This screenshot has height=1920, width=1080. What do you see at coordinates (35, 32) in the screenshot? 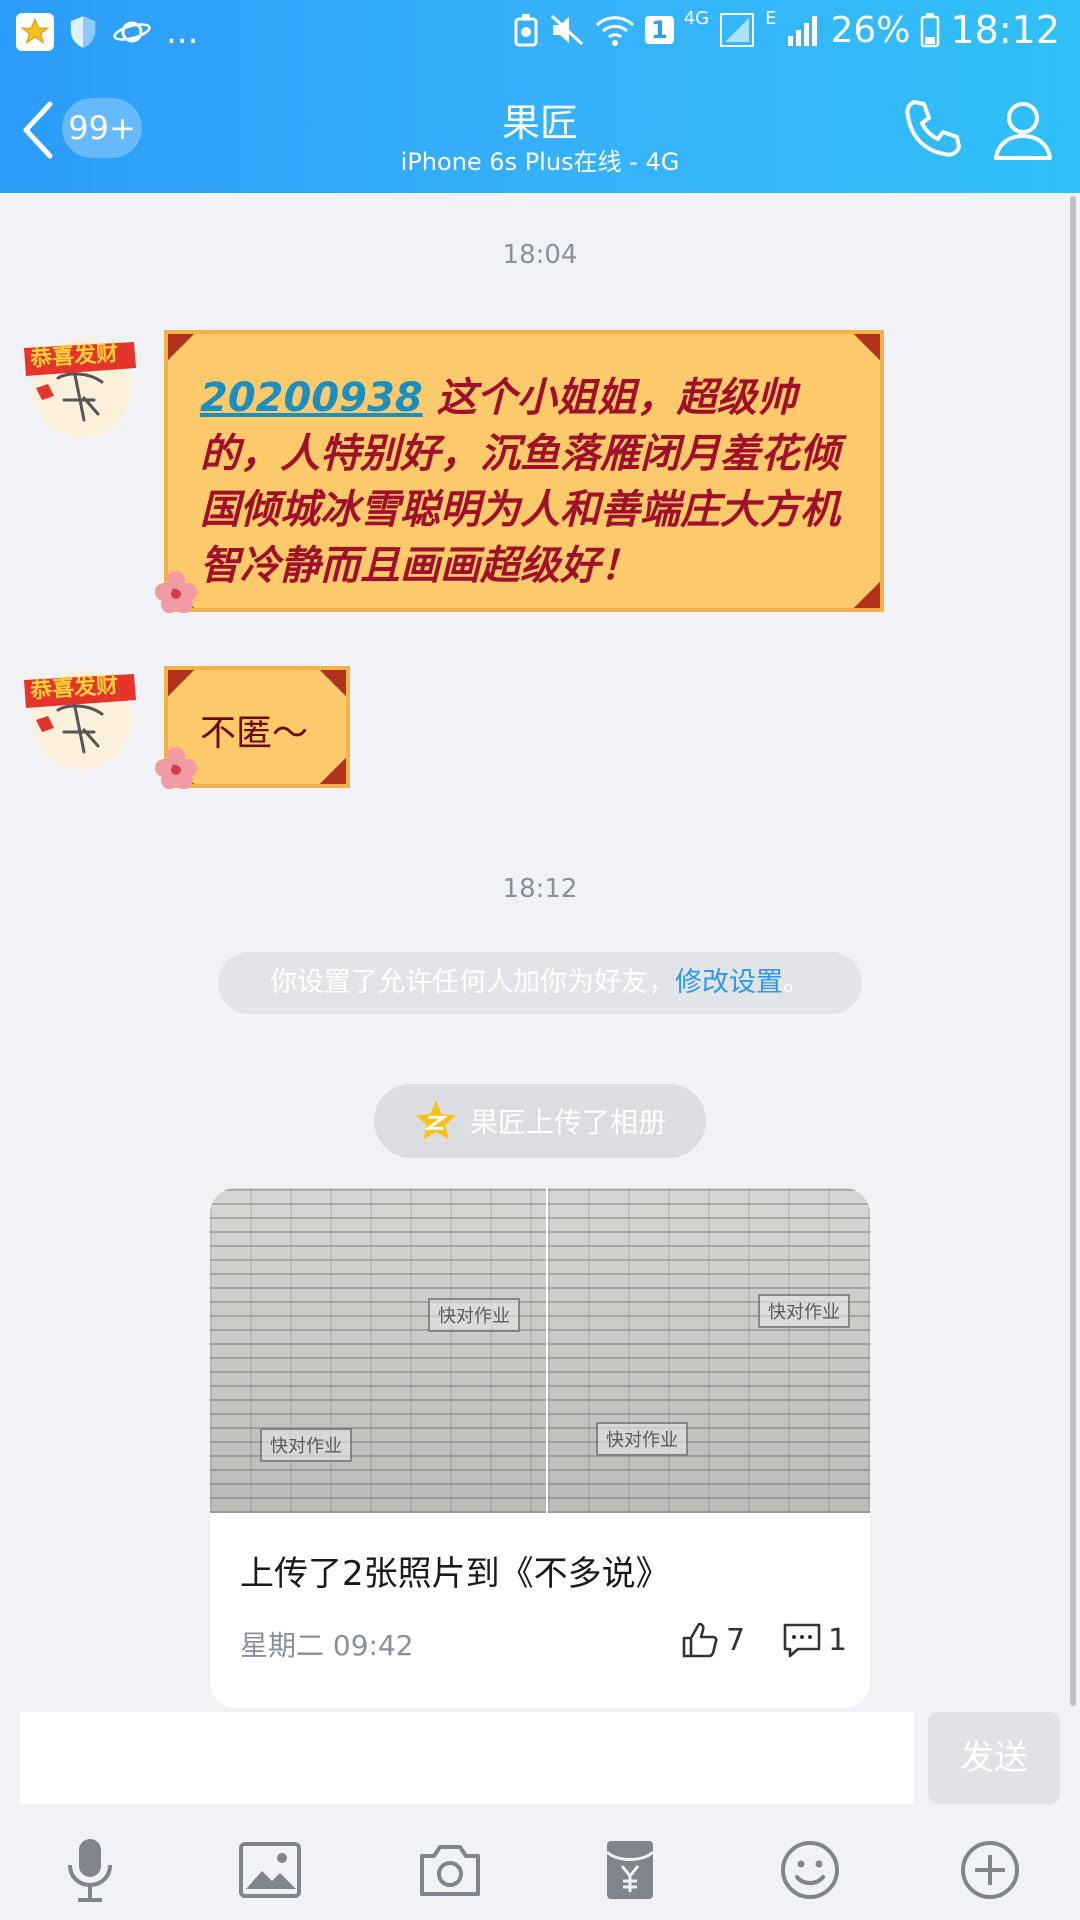
I see `qq-star-icon` at bounding box center [35, 32].